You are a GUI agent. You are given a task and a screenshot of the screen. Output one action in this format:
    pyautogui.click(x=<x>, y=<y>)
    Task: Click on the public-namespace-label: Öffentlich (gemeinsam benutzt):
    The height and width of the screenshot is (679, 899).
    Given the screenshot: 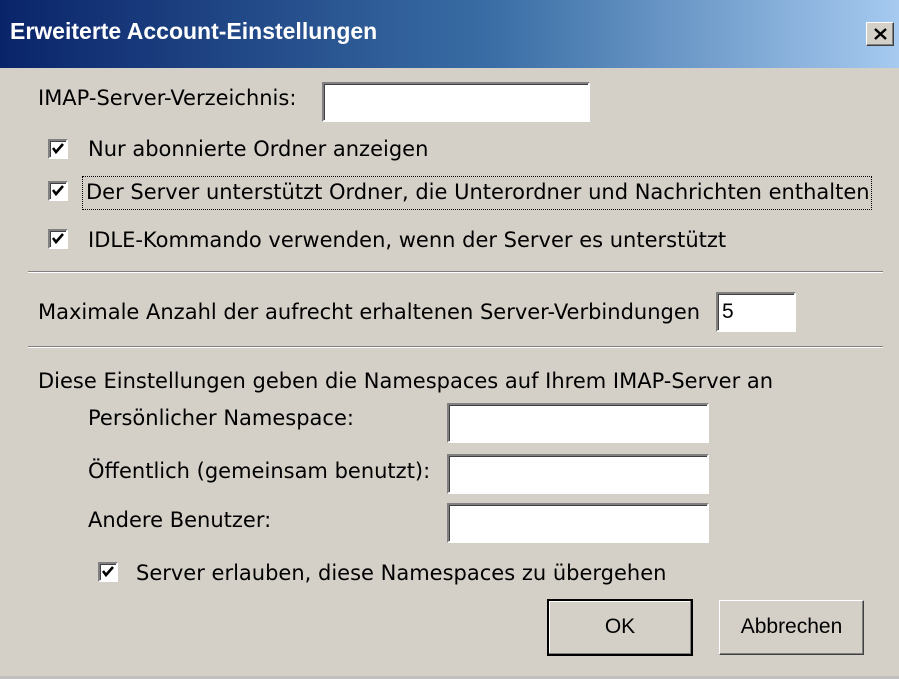 What is the action you would take?
    pyautogui.click(x=259, y=471)
    